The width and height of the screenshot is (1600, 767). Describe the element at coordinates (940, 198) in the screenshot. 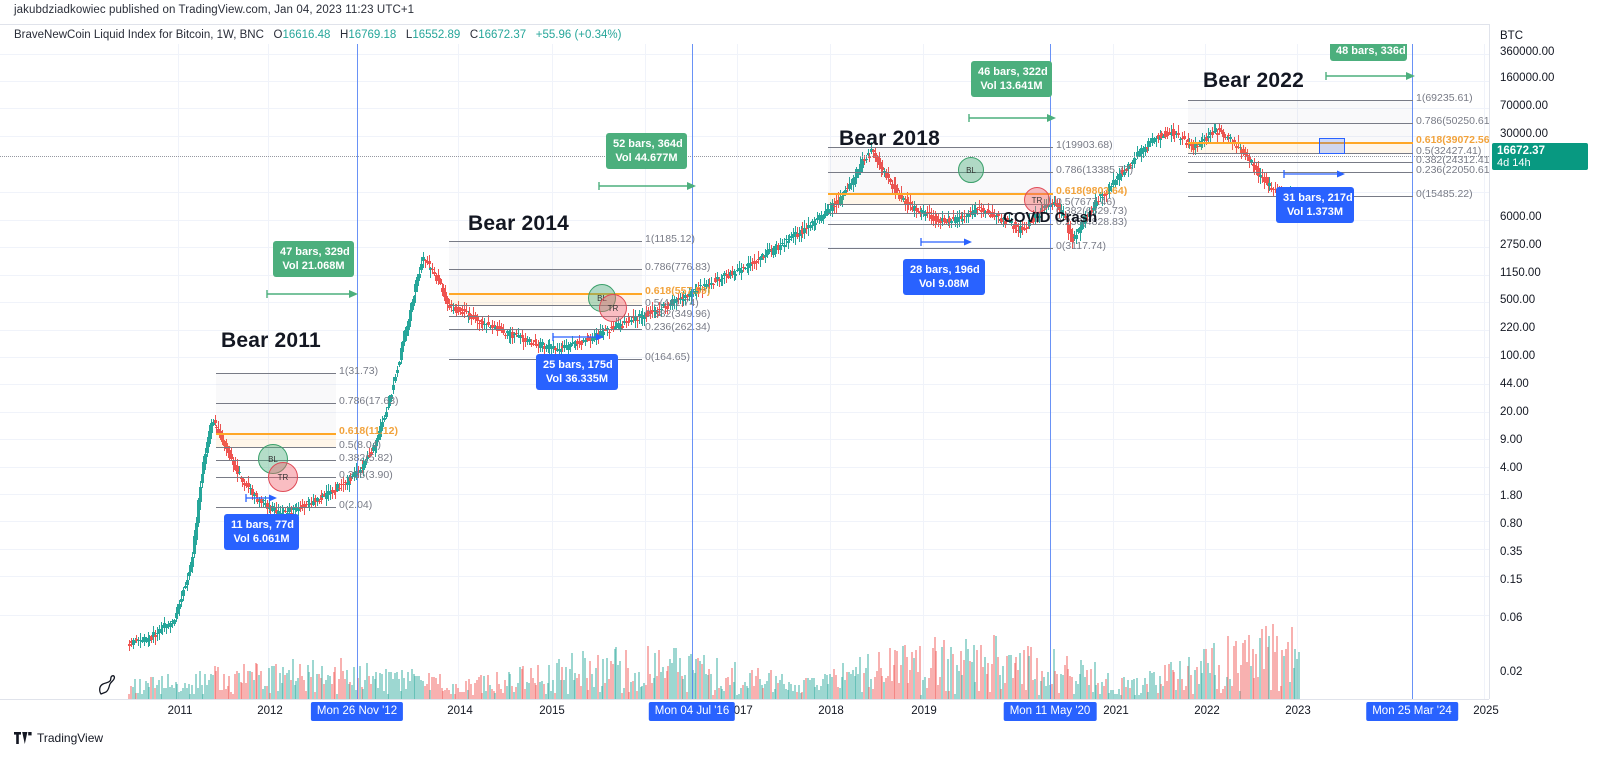

I see `fib-zone-gold` at that location.